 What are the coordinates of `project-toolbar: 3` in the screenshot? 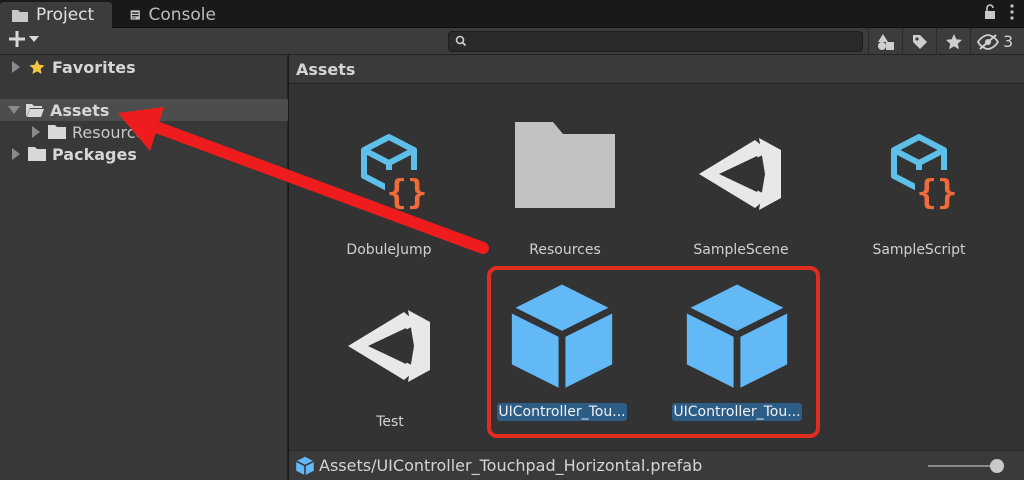 It's located at (512, 41).